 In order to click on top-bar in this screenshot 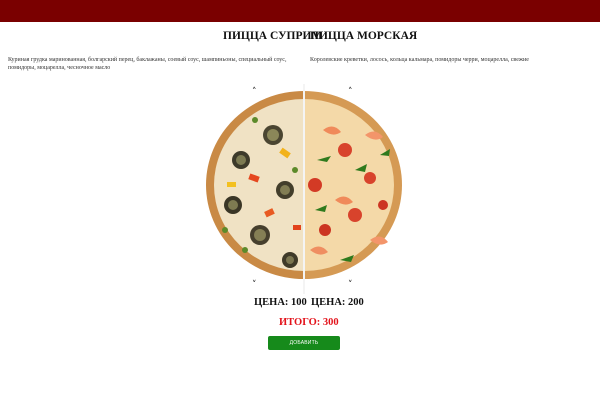, I will do `click(300, 11)`.